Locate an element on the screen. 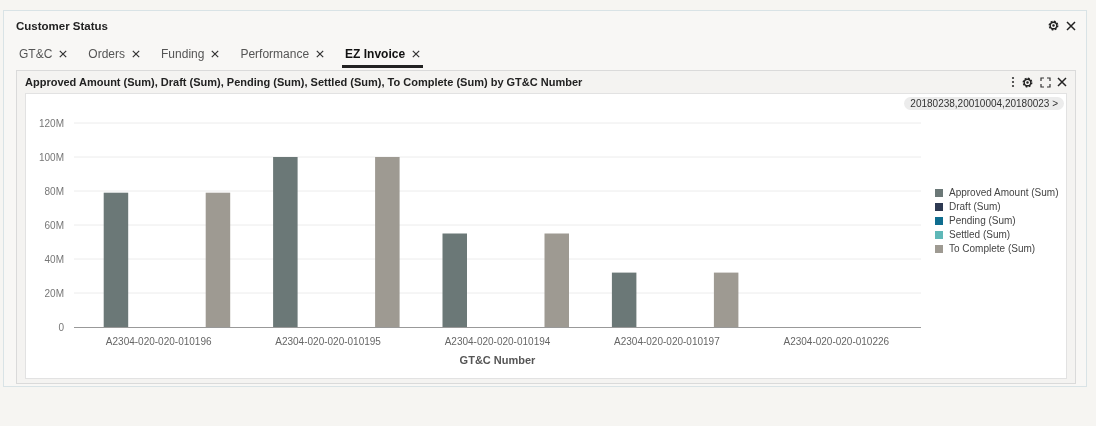  axis-tick-label: 0 is located at coordinates (61, 327).